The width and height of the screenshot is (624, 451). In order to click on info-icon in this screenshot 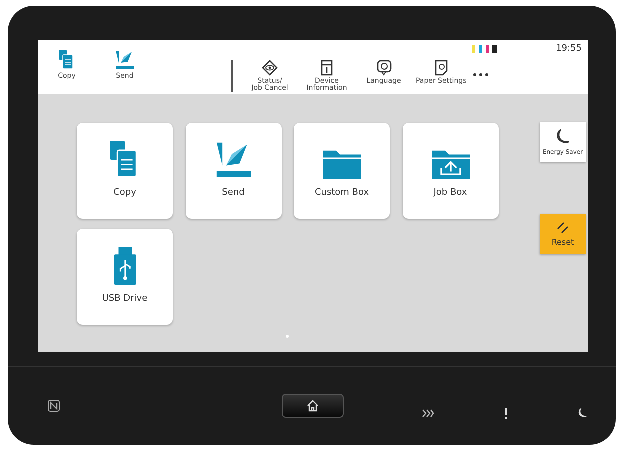, I will do `click(327, 68)`.